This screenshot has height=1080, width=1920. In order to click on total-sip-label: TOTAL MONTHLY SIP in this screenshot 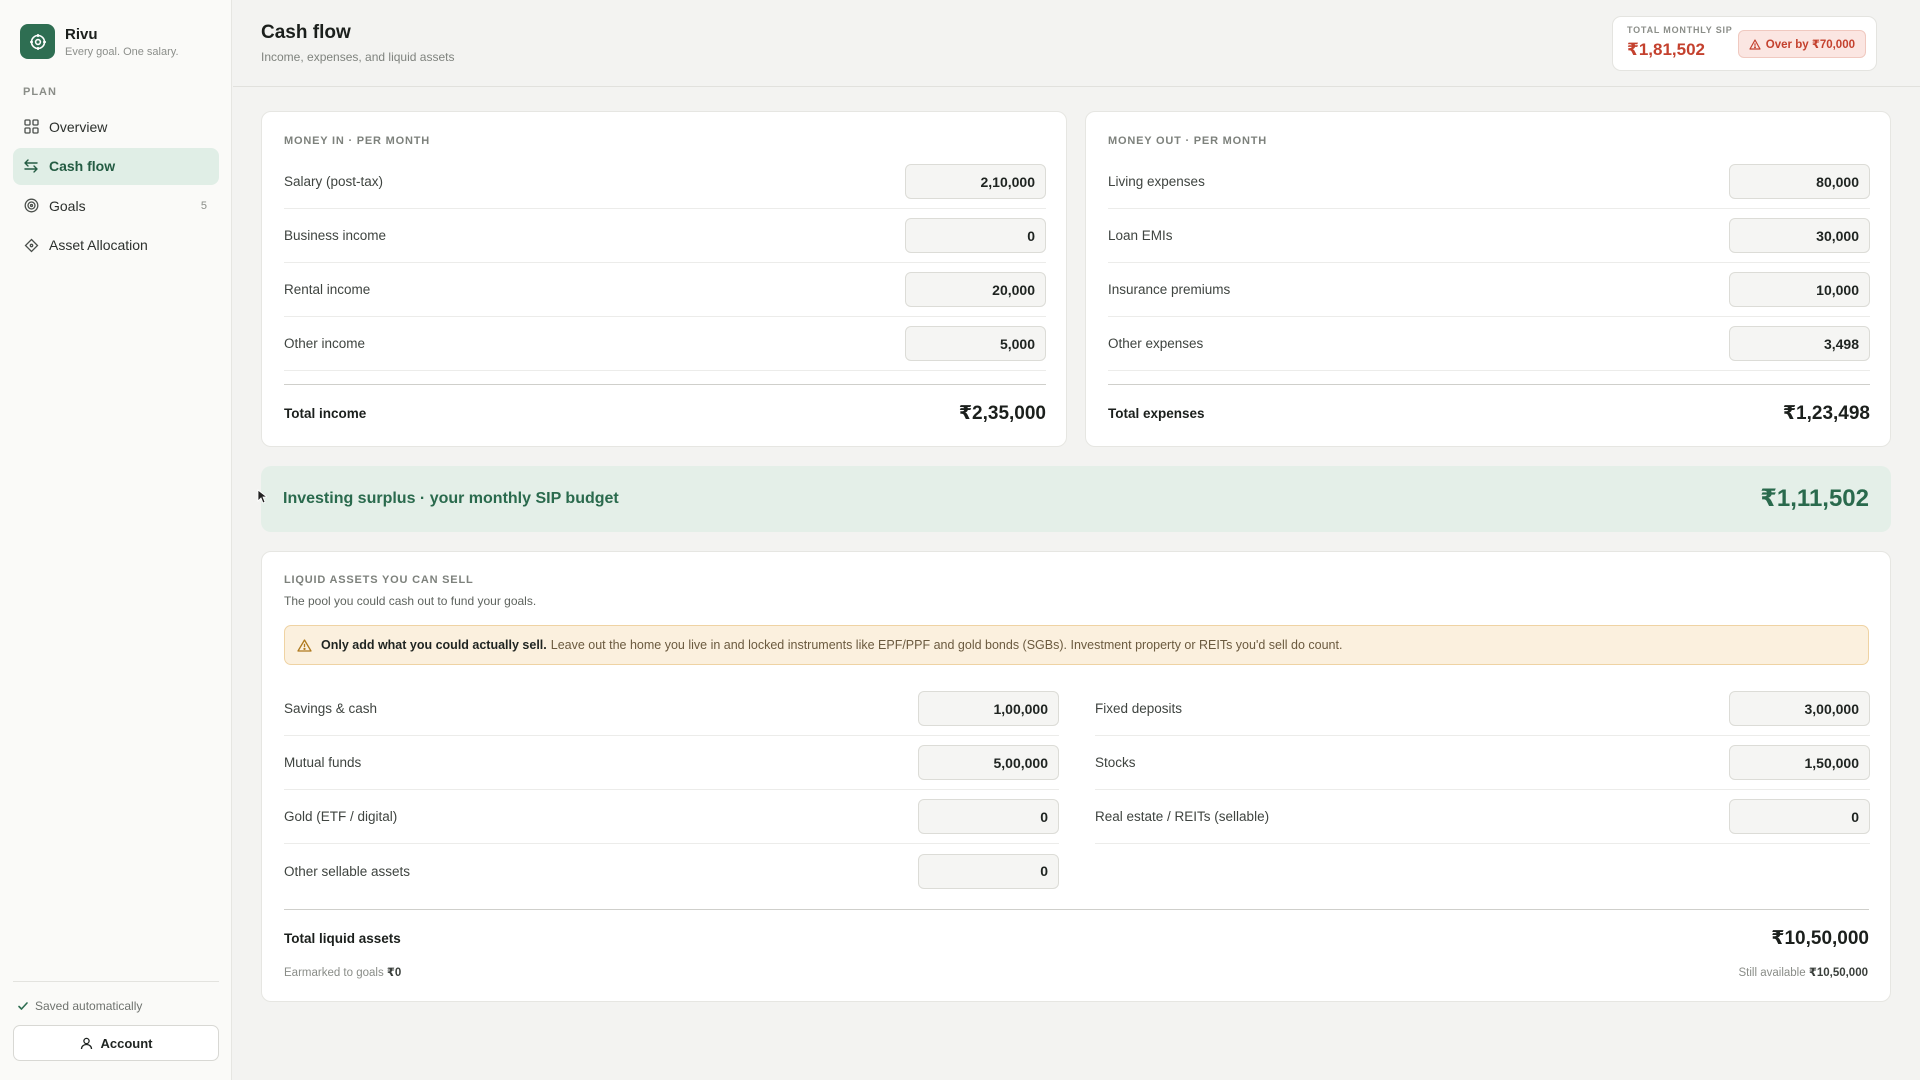, I will do `click(1680, 30)`.